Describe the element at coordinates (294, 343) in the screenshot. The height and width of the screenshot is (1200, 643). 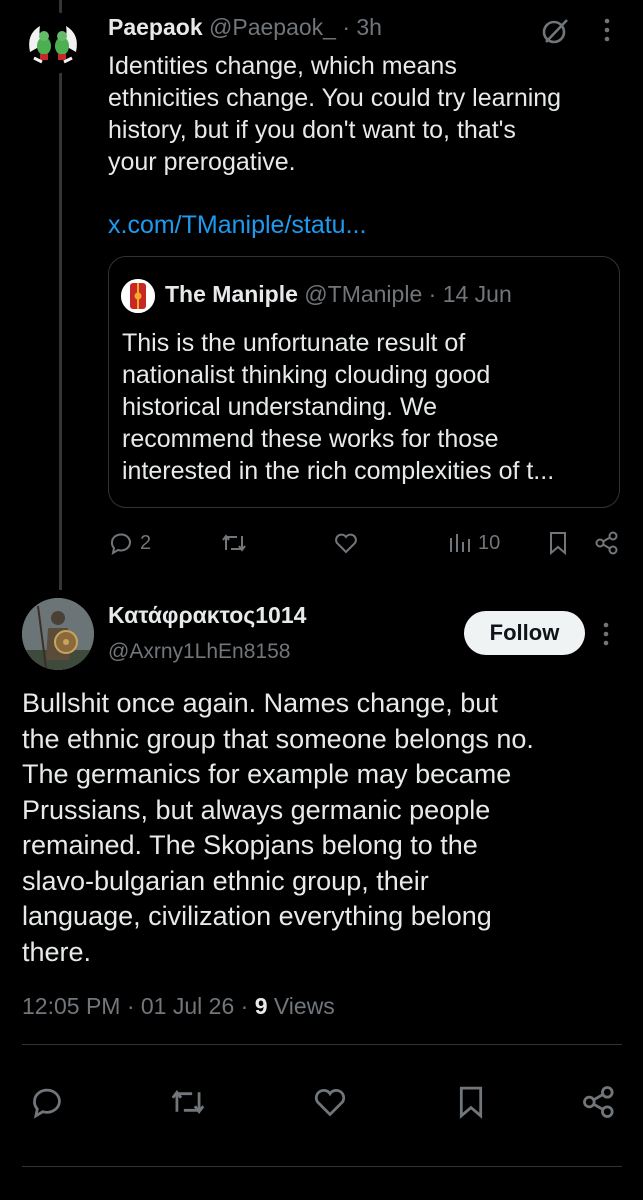
I see `quote-text-line: This is the unfortunate result of` at that location.